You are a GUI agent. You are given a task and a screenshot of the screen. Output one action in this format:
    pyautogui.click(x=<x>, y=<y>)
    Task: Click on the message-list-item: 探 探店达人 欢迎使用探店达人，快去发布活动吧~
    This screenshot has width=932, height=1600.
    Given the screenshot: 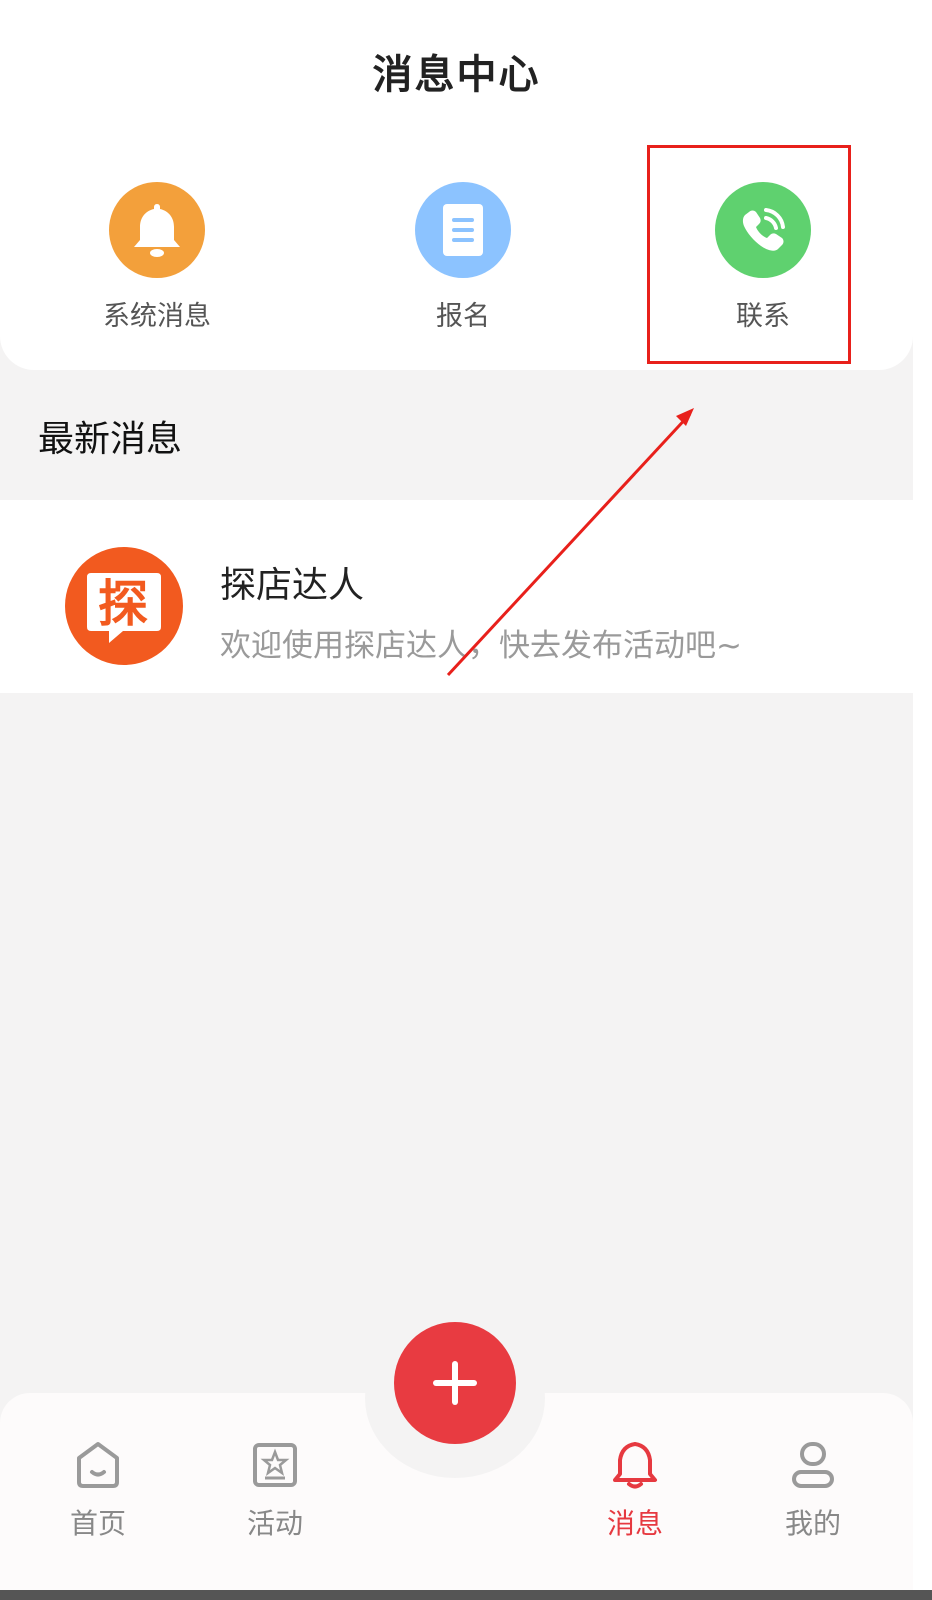 What is the action you would take?
    pyautogui.click(x=456, y=596)
    